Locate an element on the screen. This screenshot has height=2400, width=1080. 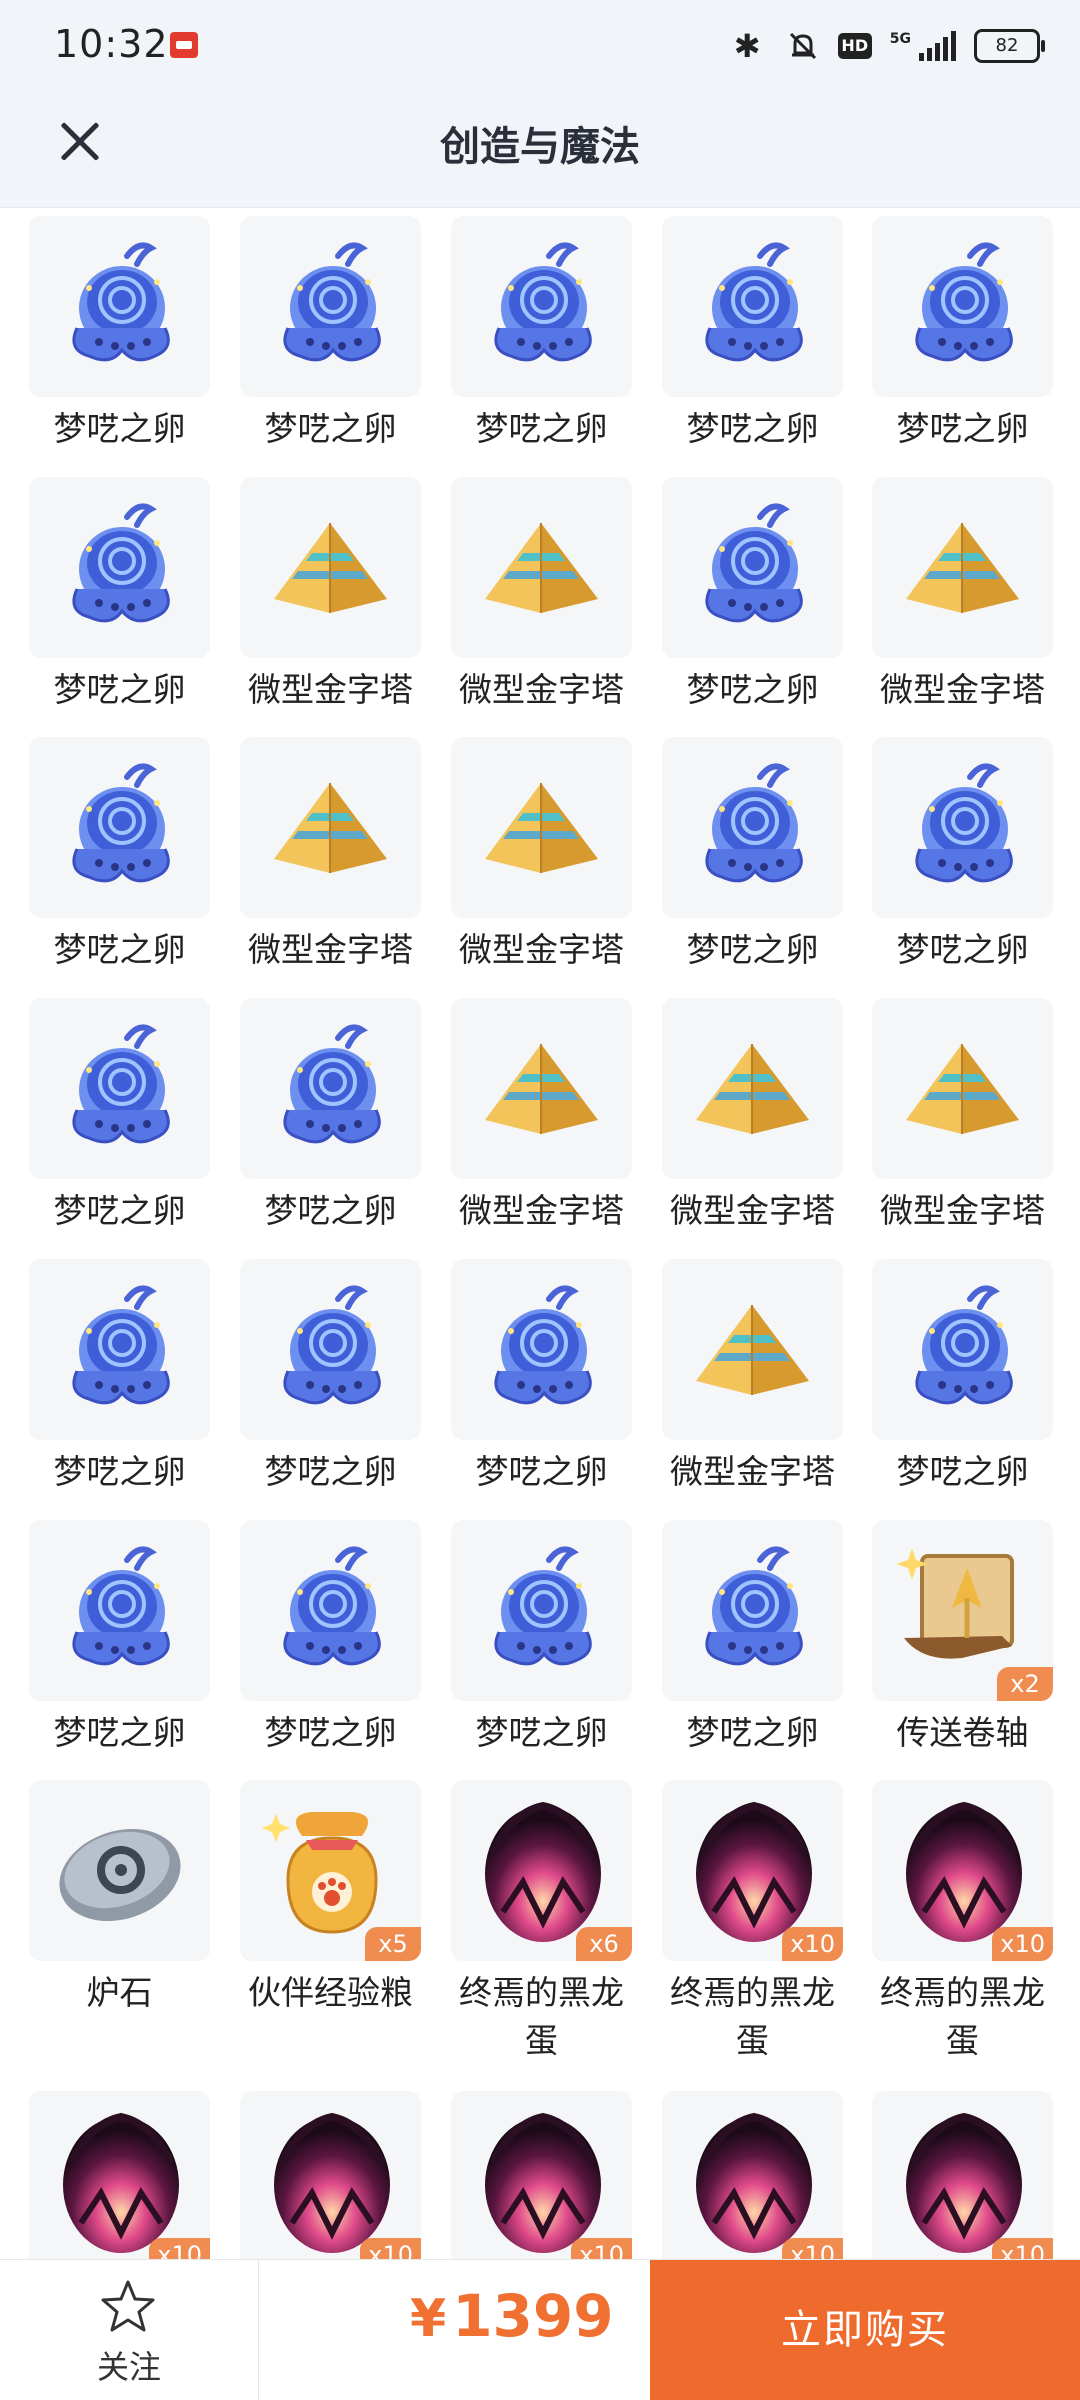
price: ¥1399 is located at coordinates (512, 2316).